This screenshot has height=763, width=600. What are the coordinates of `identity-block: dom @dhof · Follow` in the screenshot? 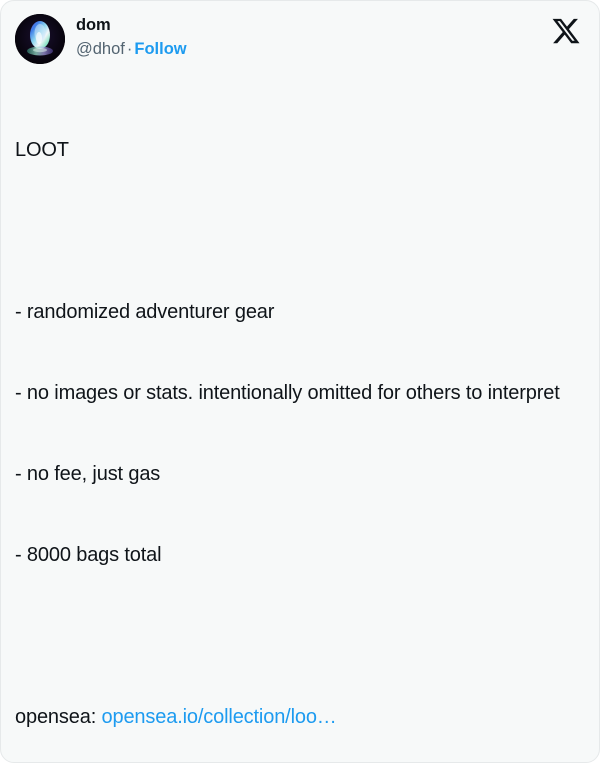 It's located at (131, 36).